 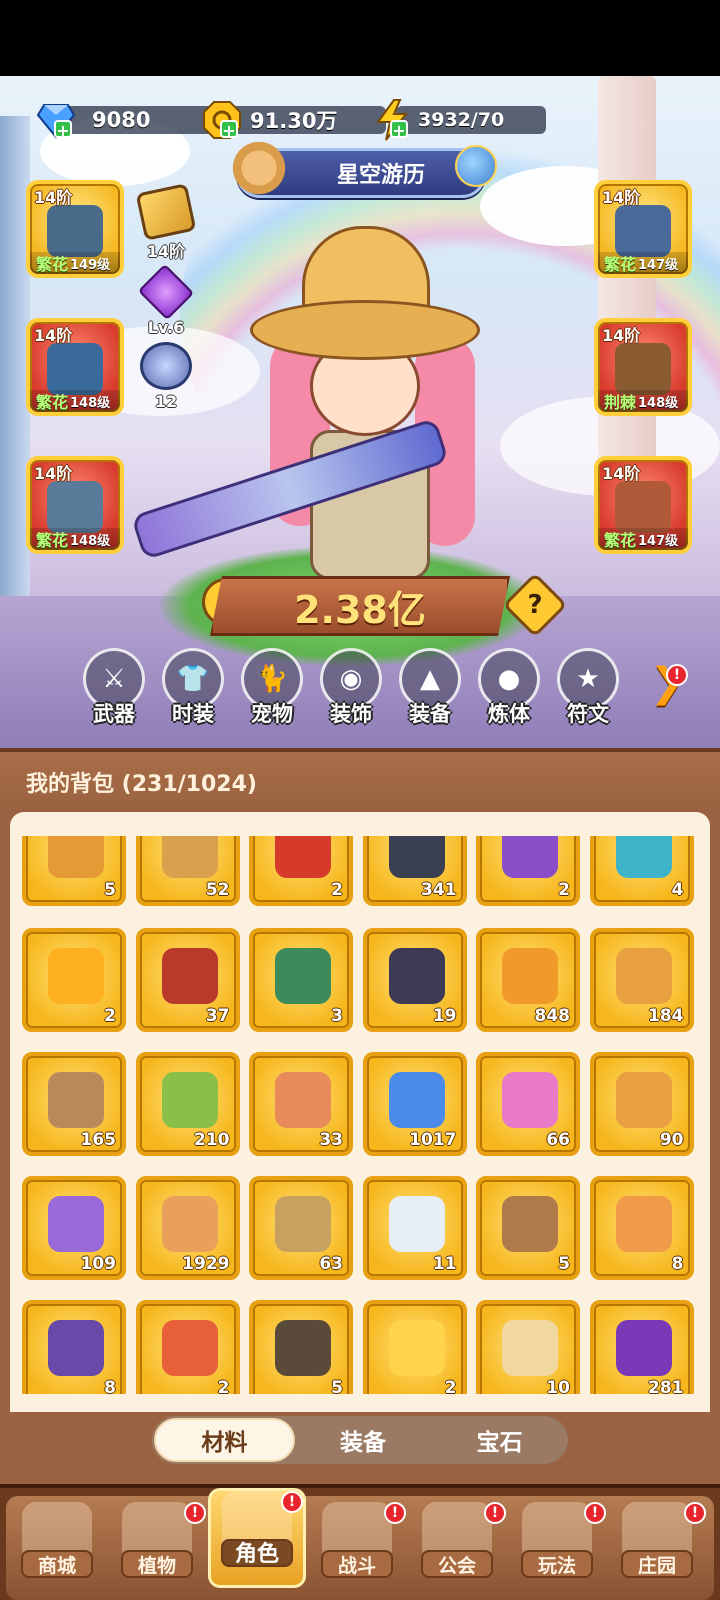 What do you see at coordinates (430, 714) in the screenshot?
I see `category-label: 装备` at bounding box center [430, 714].